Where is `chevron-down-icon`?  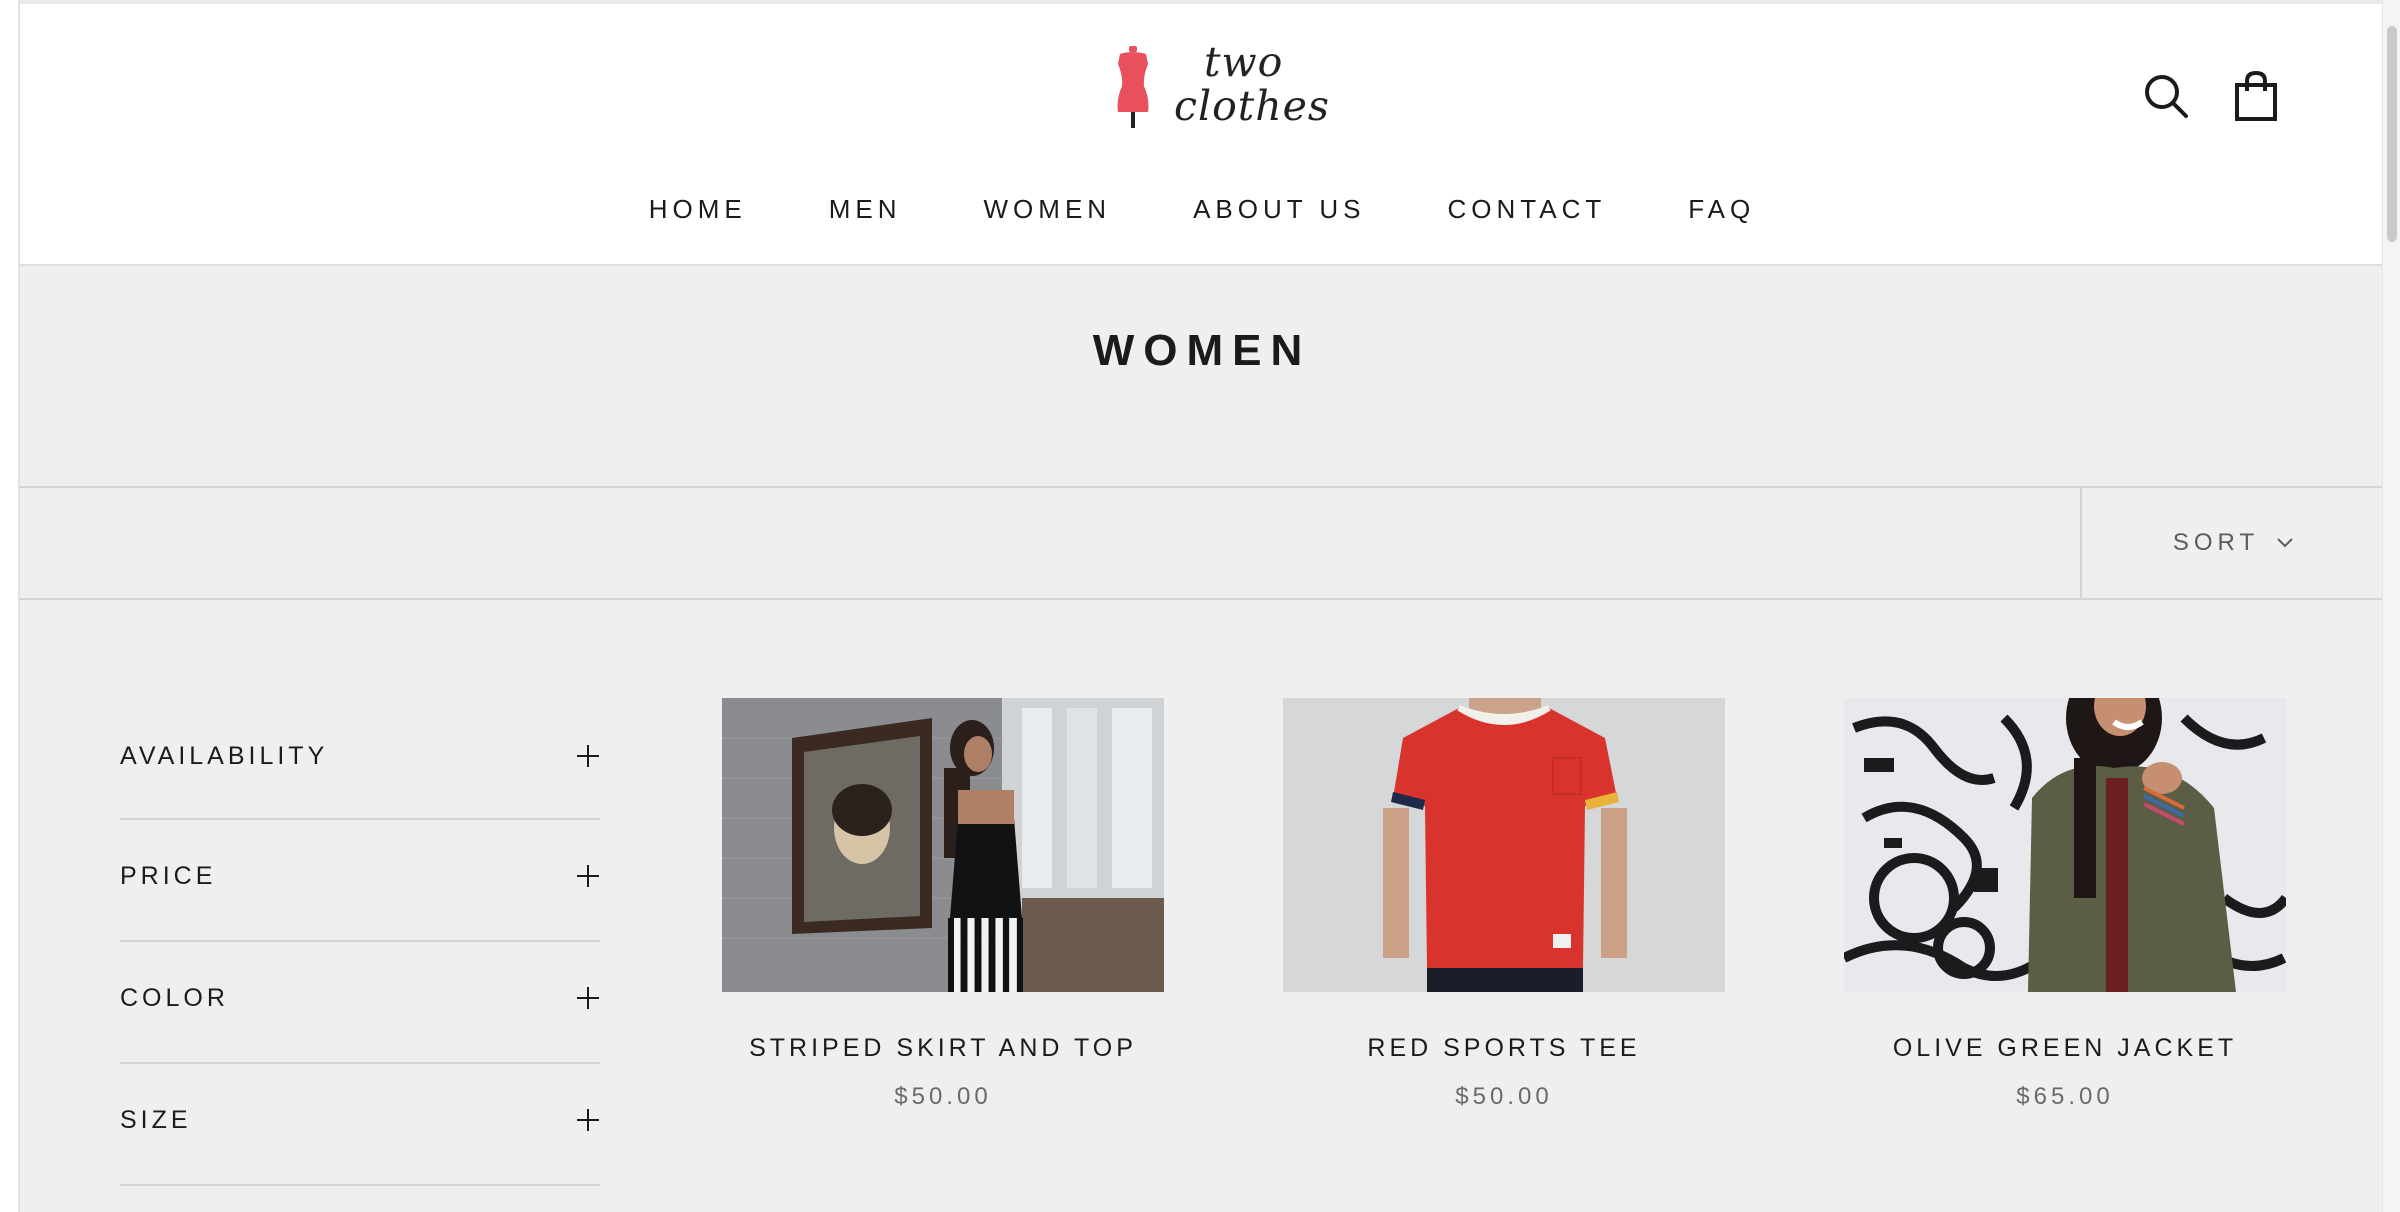 chevron-down-icon is located at coordinates (2285, 543).